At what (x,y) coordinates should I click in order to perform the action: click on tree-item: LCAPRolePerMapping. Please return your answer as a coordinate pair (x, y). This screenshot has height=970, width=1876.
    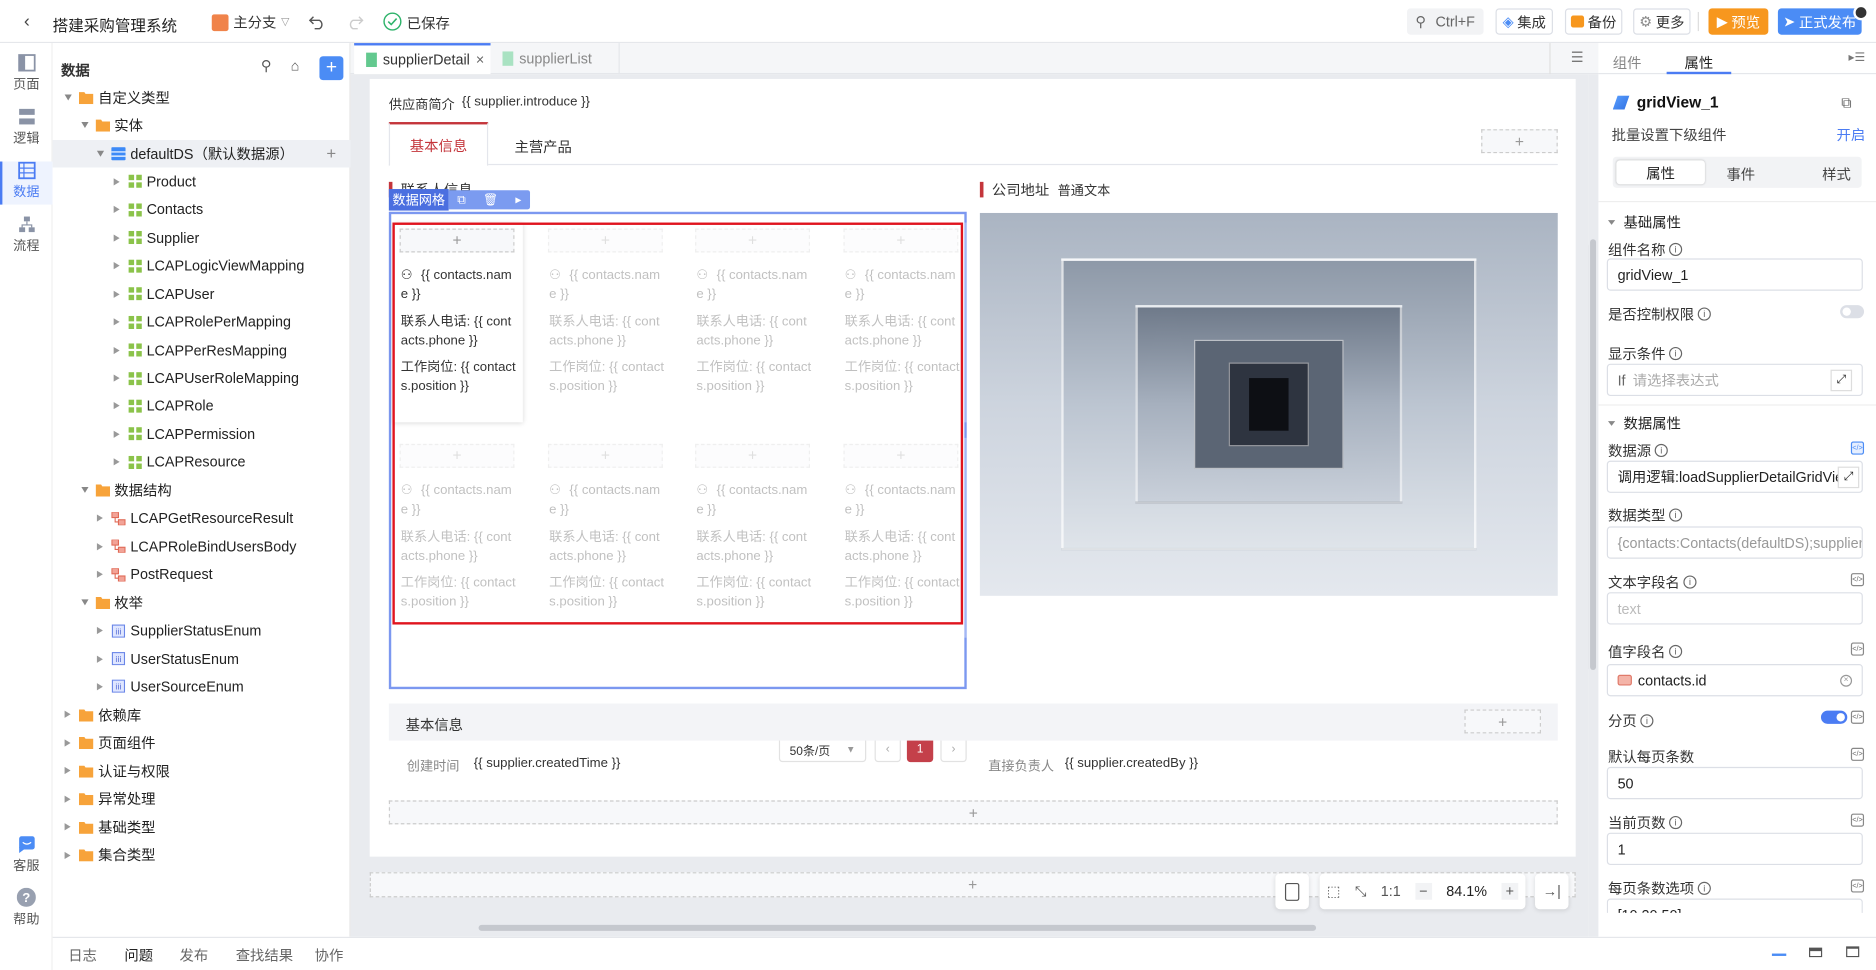
    Looking at the image, I should click on (202, 322).